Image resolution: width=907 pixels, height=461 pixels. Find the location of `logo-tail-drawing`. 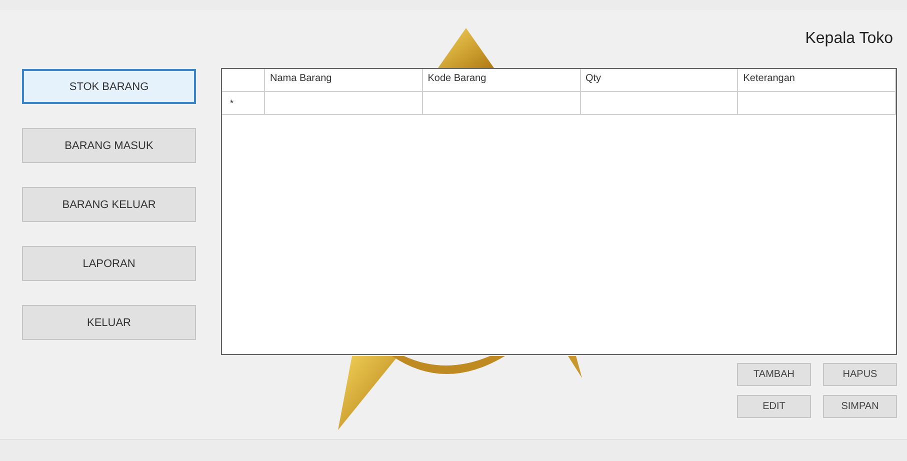

logo-tail-drawing is located at coordinates (575, 367).